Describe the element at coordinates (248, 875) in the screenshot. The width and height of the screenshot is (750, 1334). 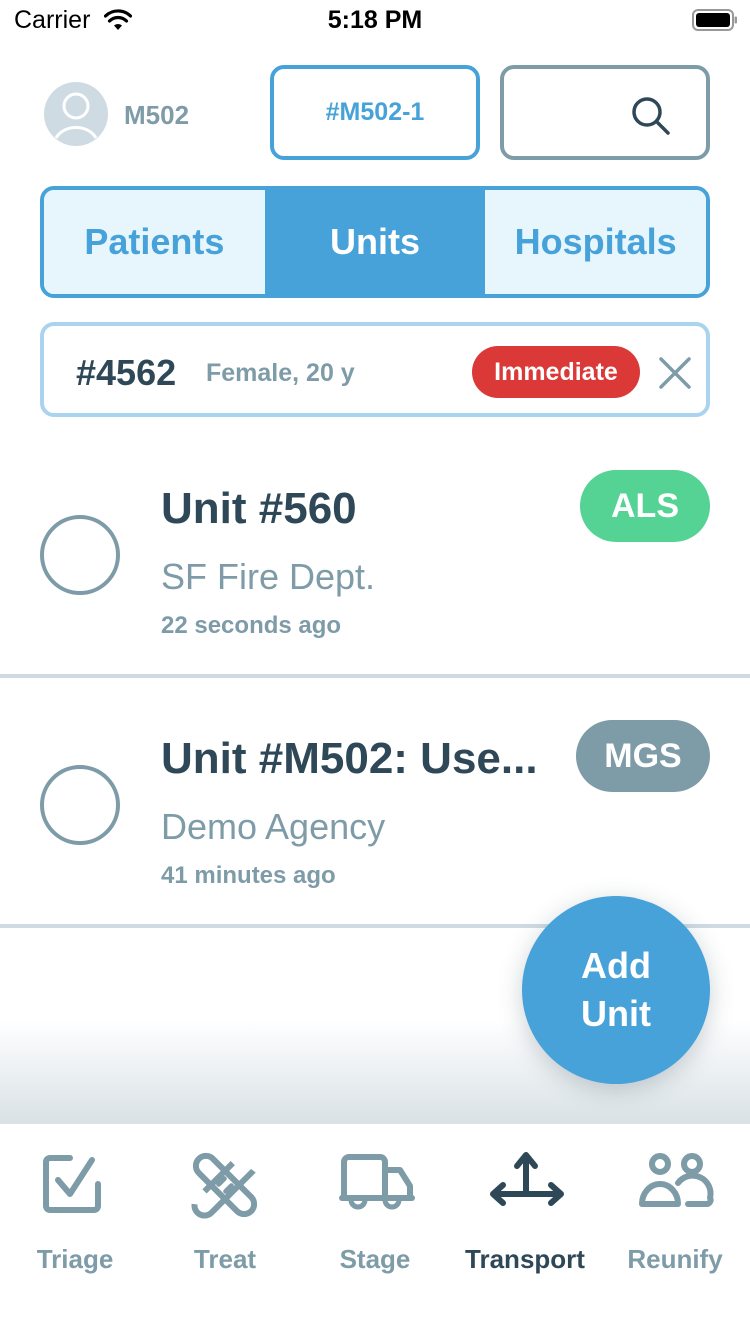
I see `unit-updated-time: 41 minutes ago` at that location.